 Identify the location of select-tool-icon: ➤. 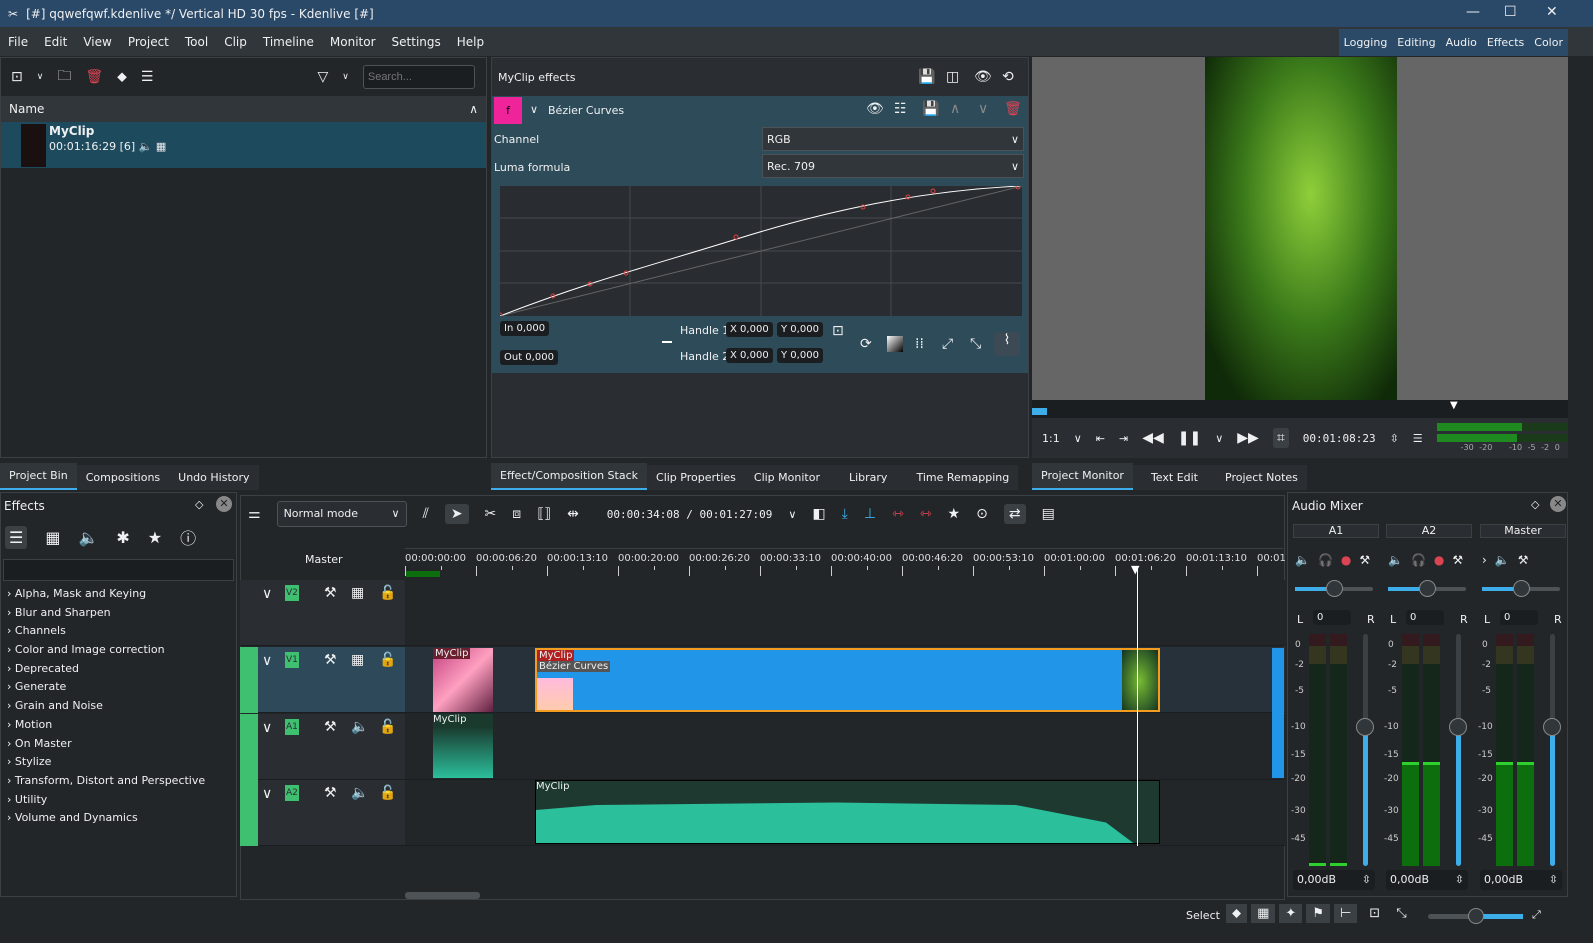
(456, 514).